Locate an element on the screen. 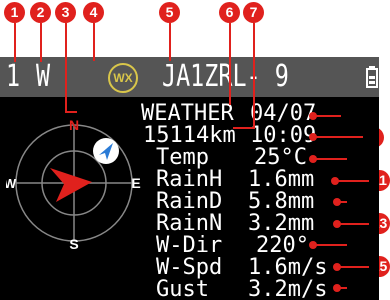 The width and height of the screenshot is (390, 300). gust-label: Gust is located at coordinates (182, 288).